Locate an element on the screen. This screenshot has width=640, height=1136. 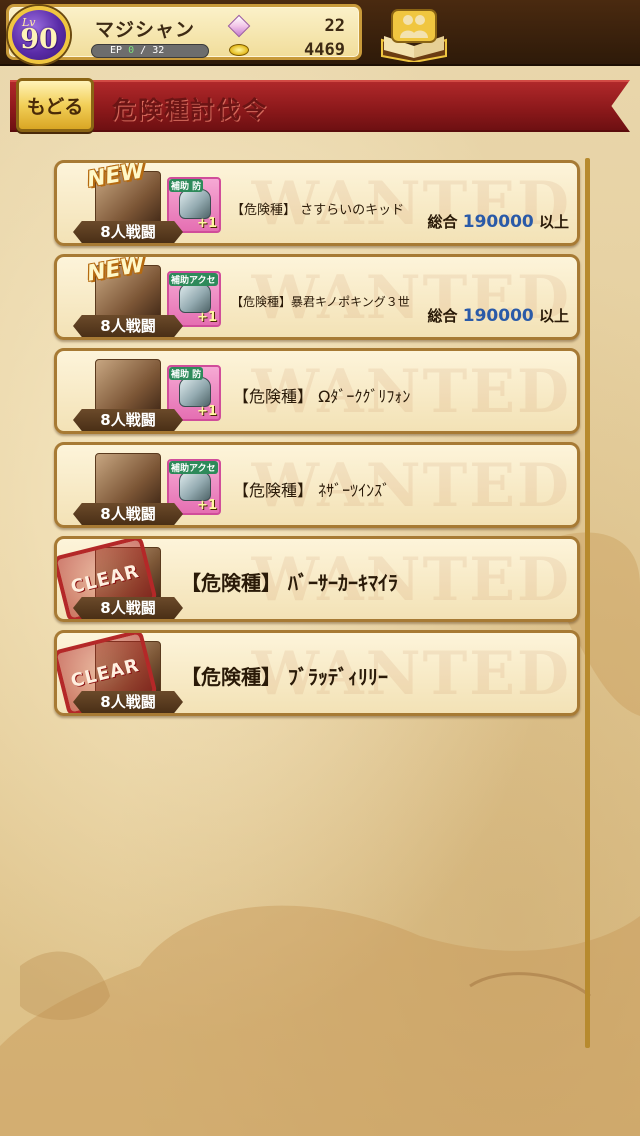
header-ribbon is located at coordinates (320, 106).